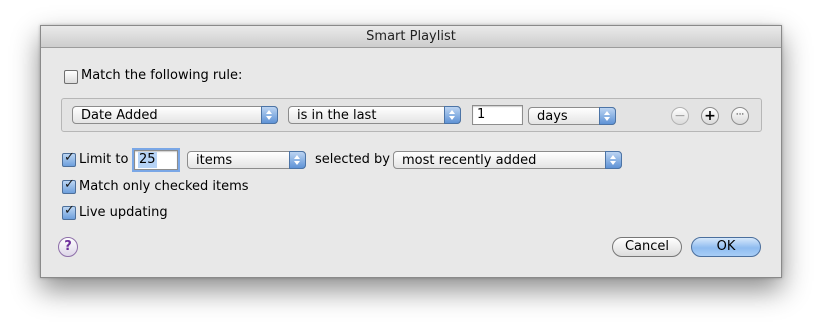  I want to click on live-updating-checkbox: ✓, so click(69, 211).